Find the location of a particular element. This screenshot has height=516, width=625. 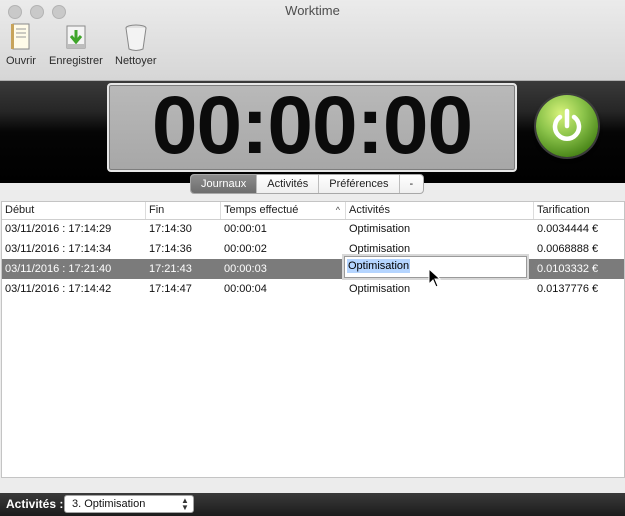

document-icon is located at coordinates (20, 36).